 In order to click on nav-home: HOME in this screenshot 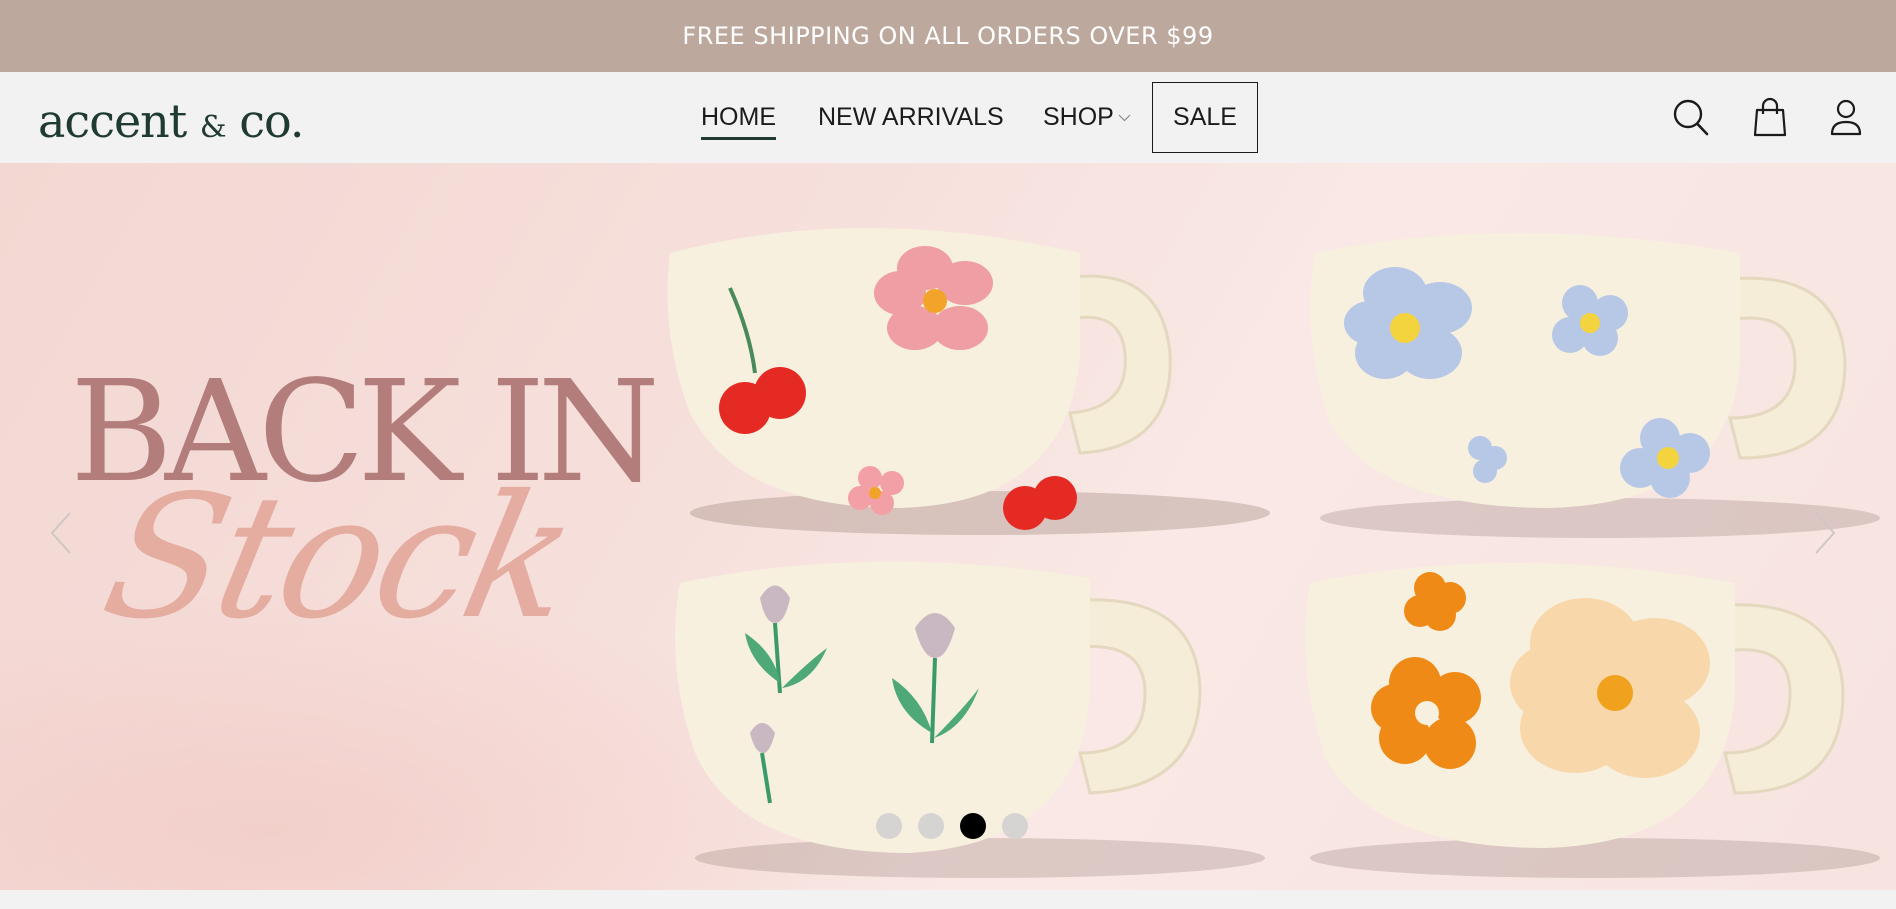, I will do `click(738, 117)`.